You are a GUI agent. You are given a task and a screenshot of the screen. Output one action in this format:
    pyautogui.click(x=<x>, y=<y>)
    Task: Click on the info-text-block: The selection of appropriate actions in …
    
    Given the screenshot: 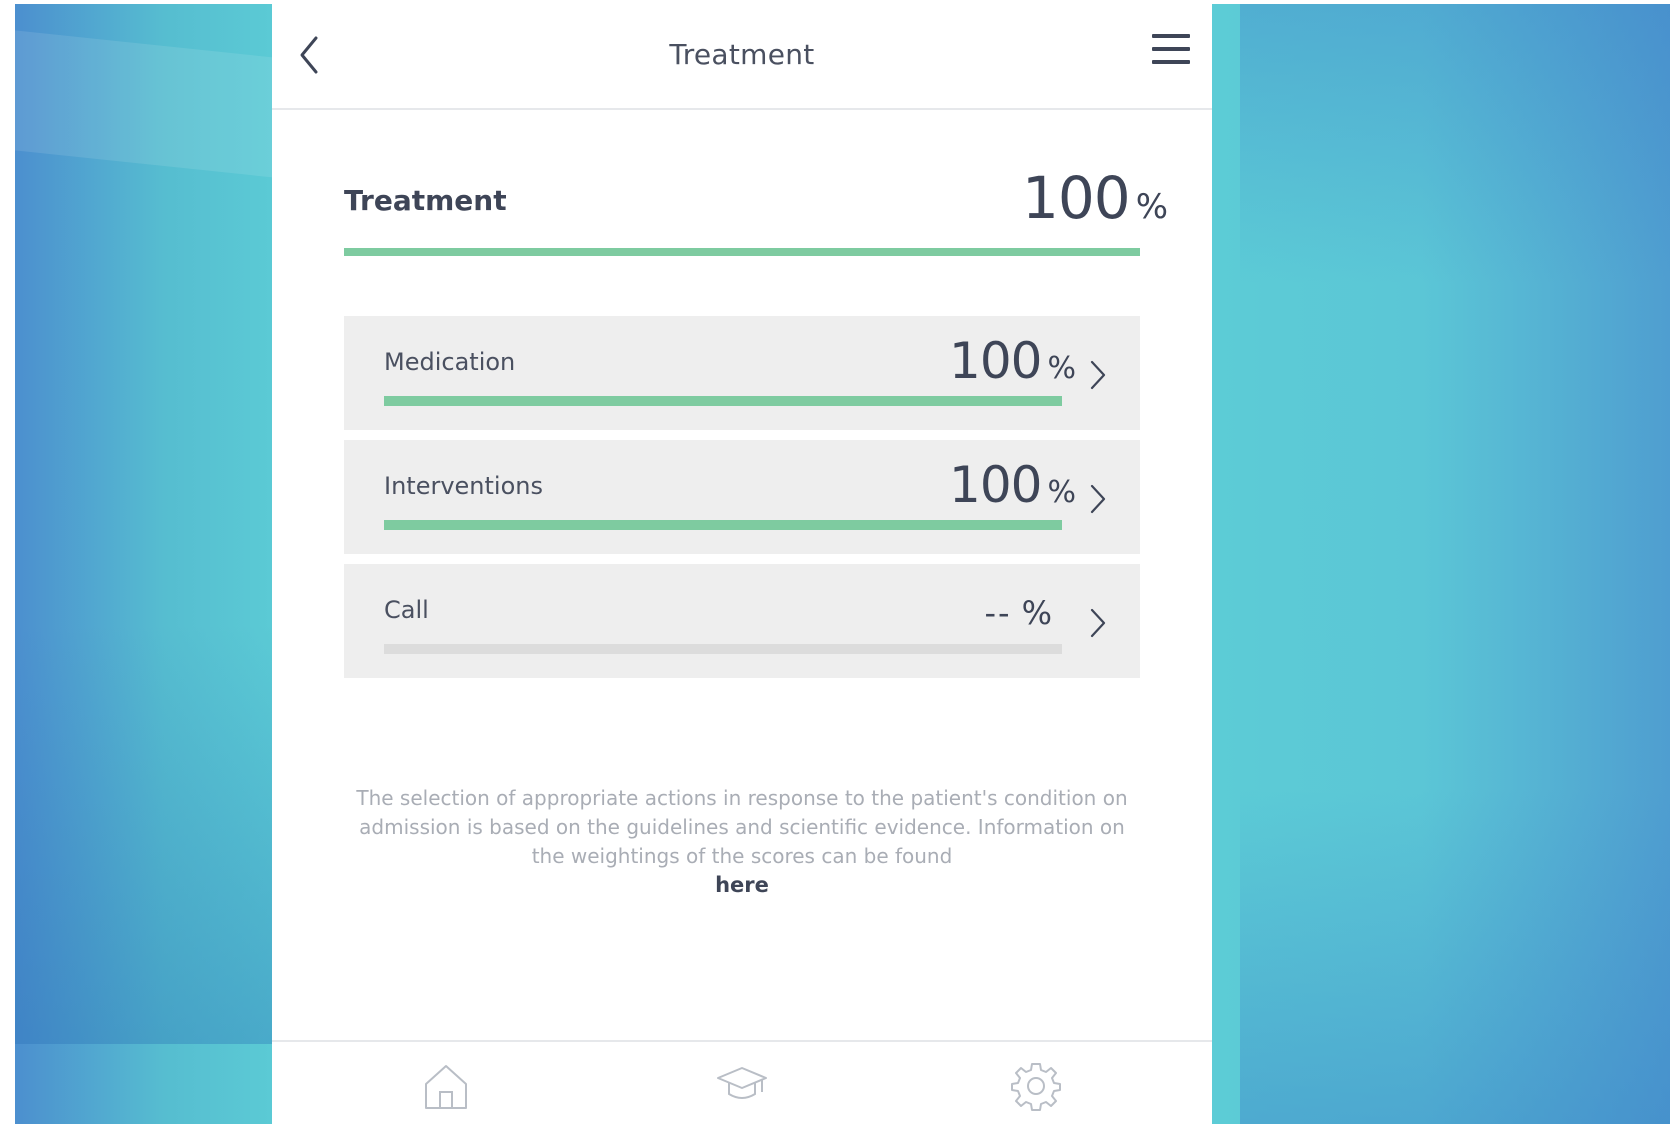 What is the action you would take?
    pyautogui.click(x=742, y=842)
    